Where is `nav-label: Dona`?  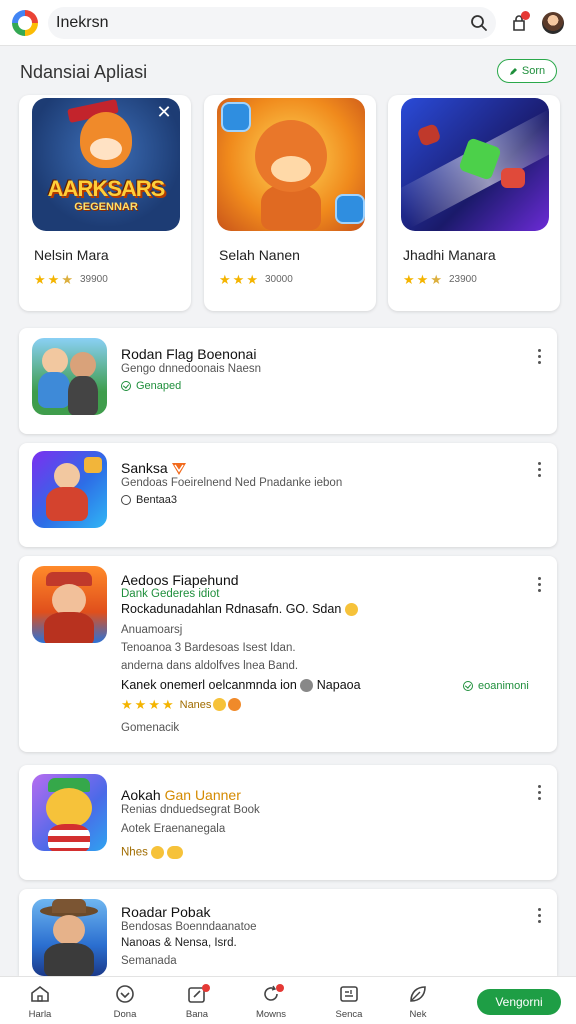
nav-label: Dona is located at coordinates (125, 1014).